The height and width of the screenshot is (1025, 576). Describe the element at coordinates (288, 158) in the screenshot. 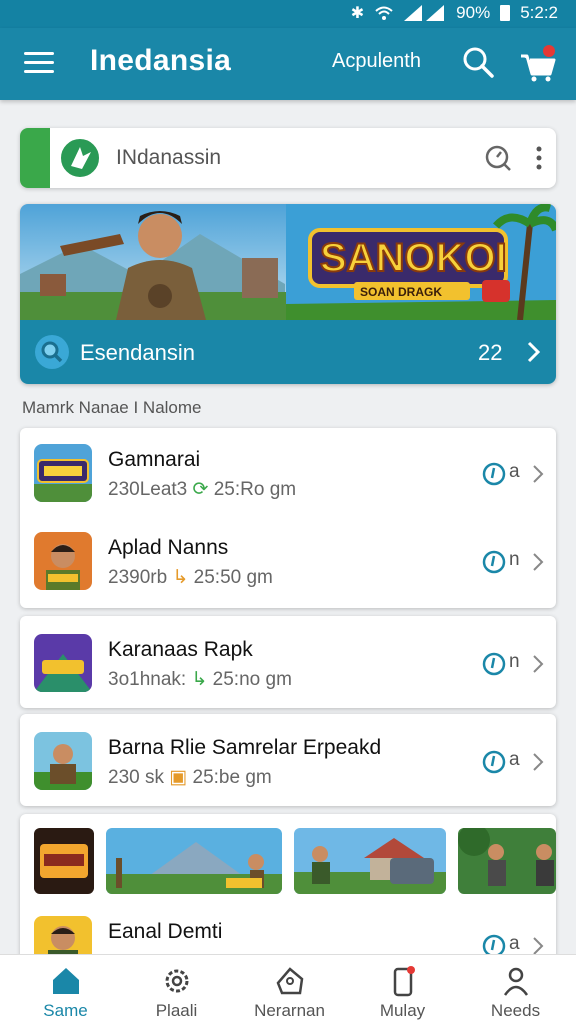

I see `search-card: INdanassin` at that location.